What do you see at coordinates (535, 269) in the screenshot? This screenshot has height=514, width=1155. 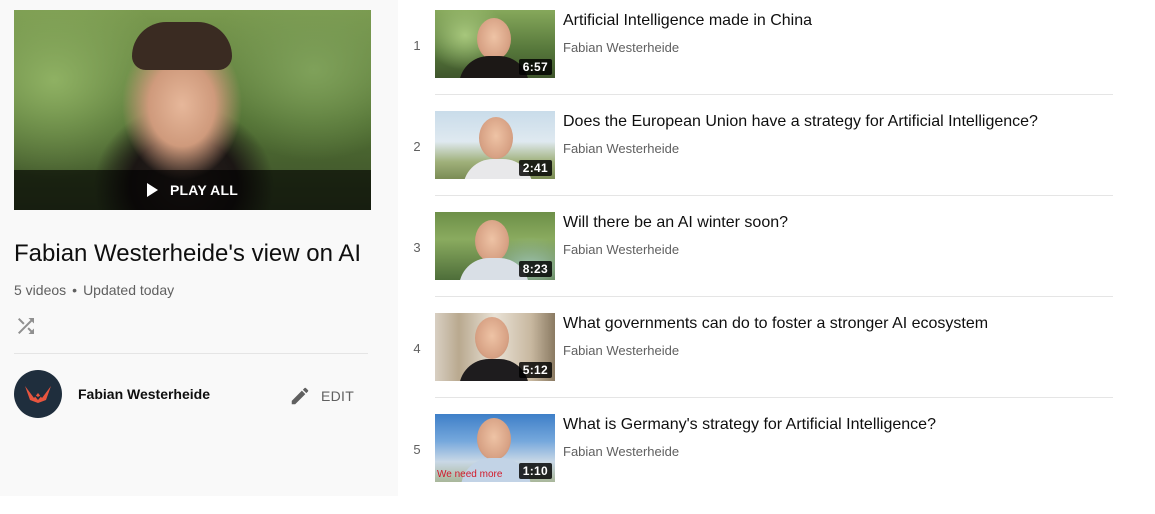 I see `video-duration: 8:23` at bounding box center [535, 269].